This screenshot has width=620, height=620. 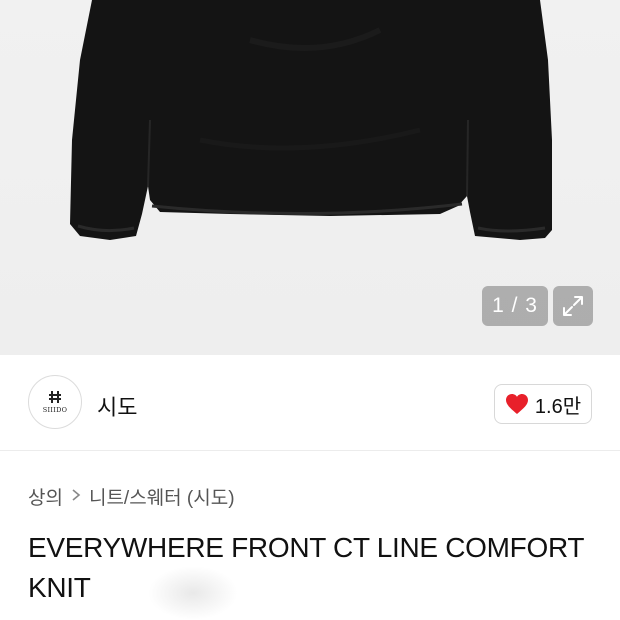 I want to click on brand-name: 시도, so click(x=117, y=406).